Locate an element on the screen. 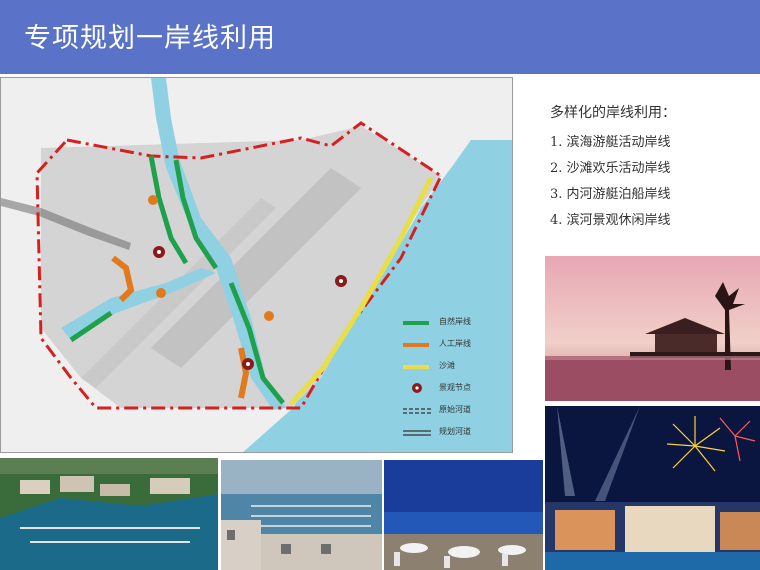 The width and height of the screenshot is (760, 570). usage-item: 3. 内河游艇泊船岸线 is located at coordinates (610, 194).